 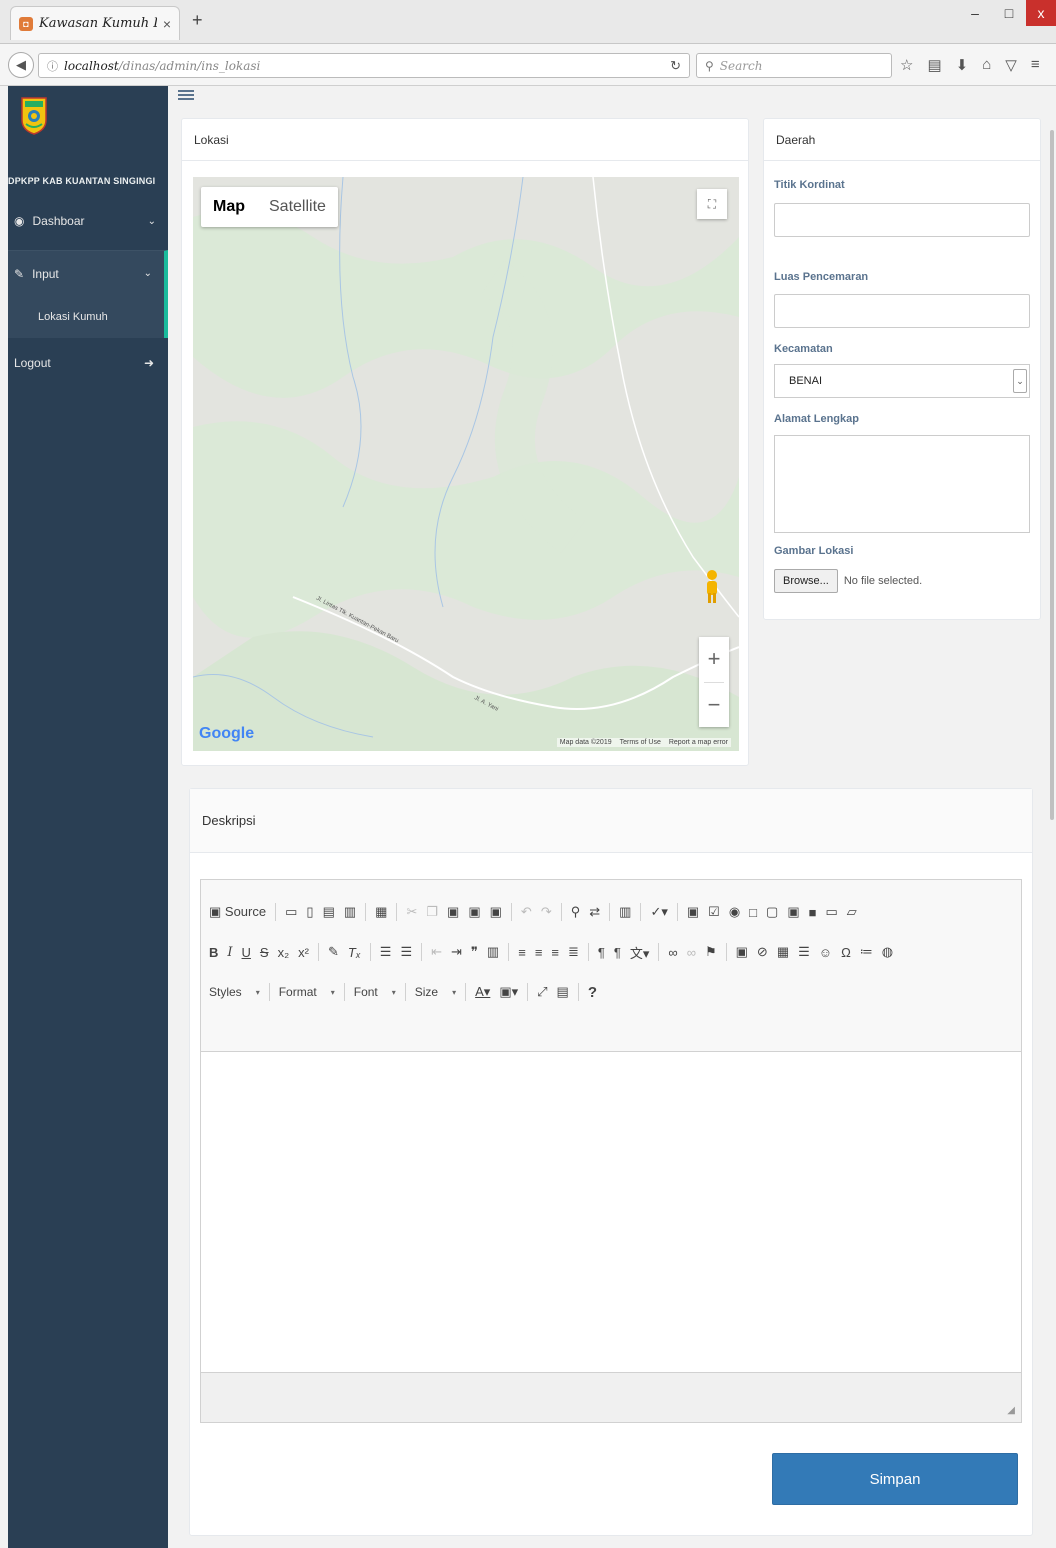 What do you see at coordinates (902, 484) in the screenshot?
I see `alamat-textarea` at bounding box center [902, 484].